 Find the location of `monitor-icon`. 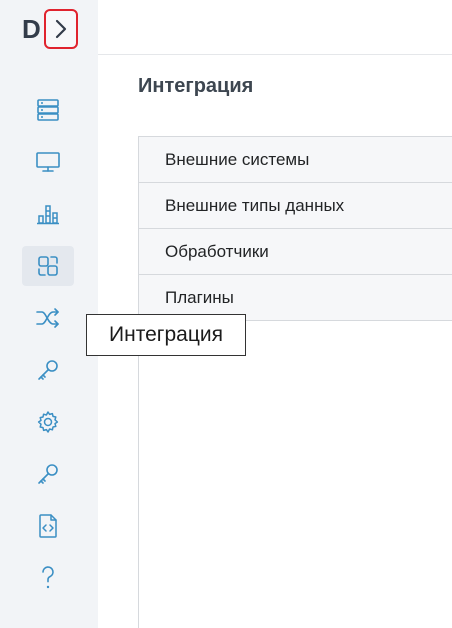

monitor-icon is located at coordinates (48, 162).